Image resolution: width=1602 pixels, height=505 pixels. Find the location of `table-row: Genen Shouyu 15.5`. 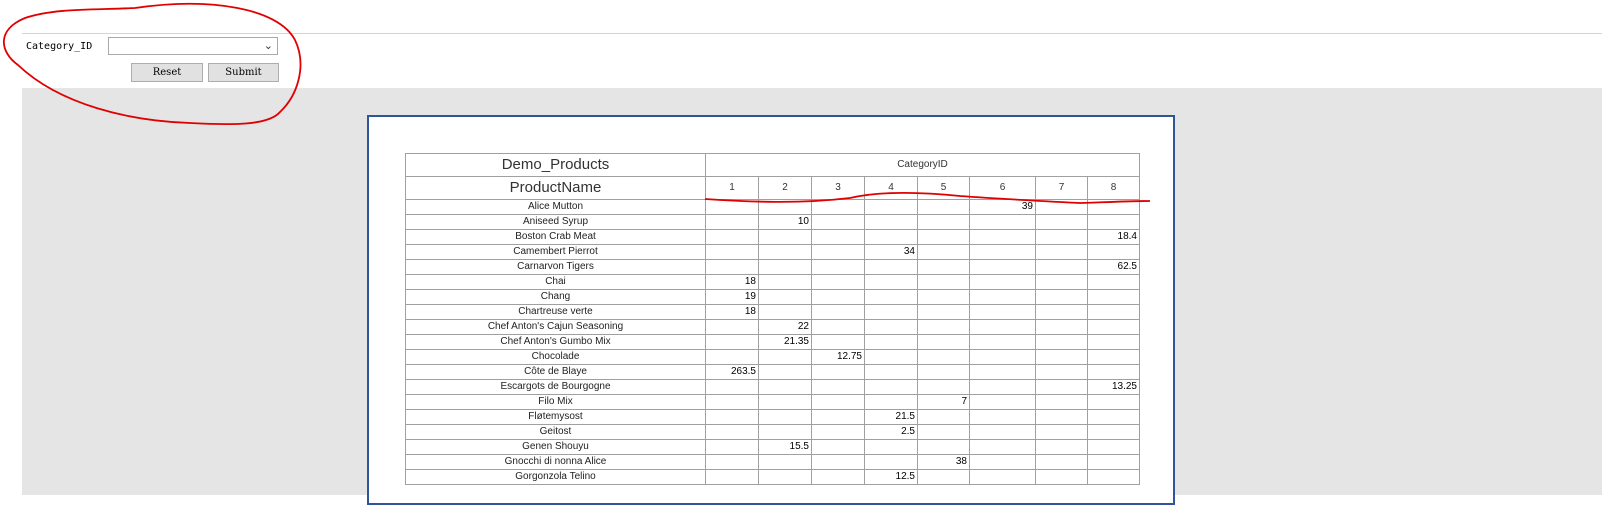

table-row: Genen Shouyu 15.5 is located at coordinates (772, 447).